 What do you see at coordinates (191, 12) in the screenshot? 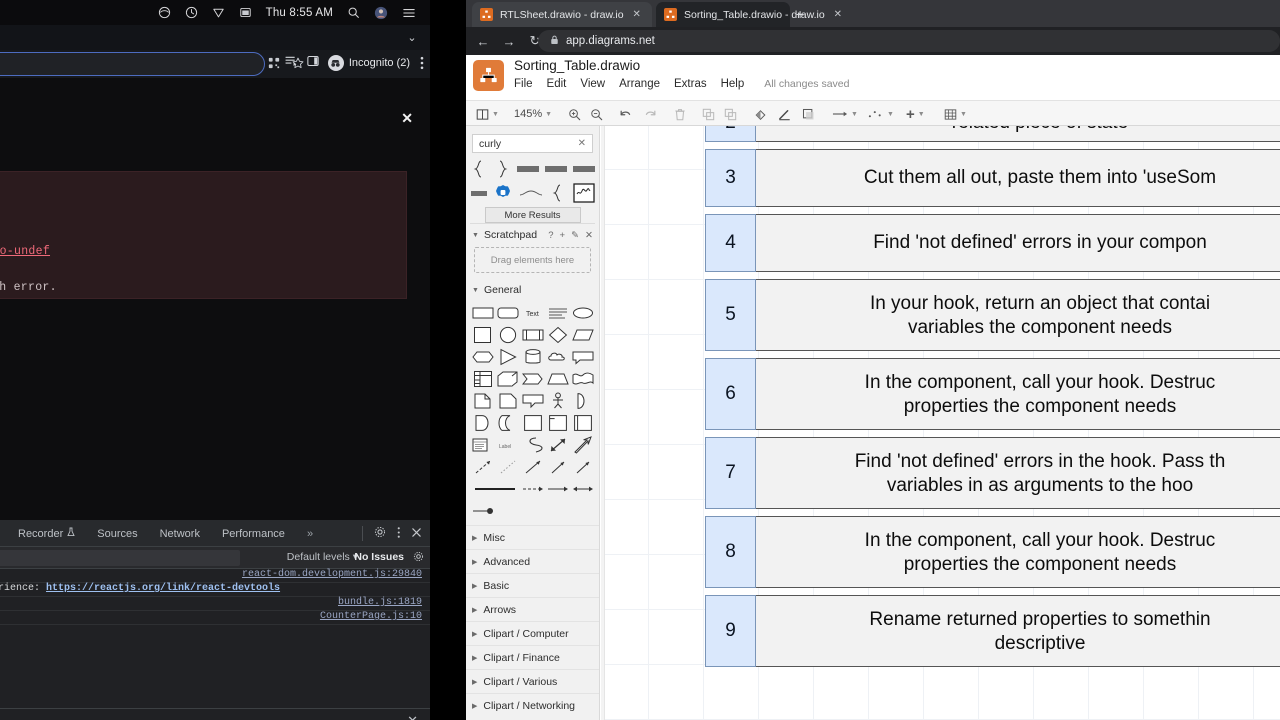
I see `time-machine-icon` at bounding box center [191, 12].